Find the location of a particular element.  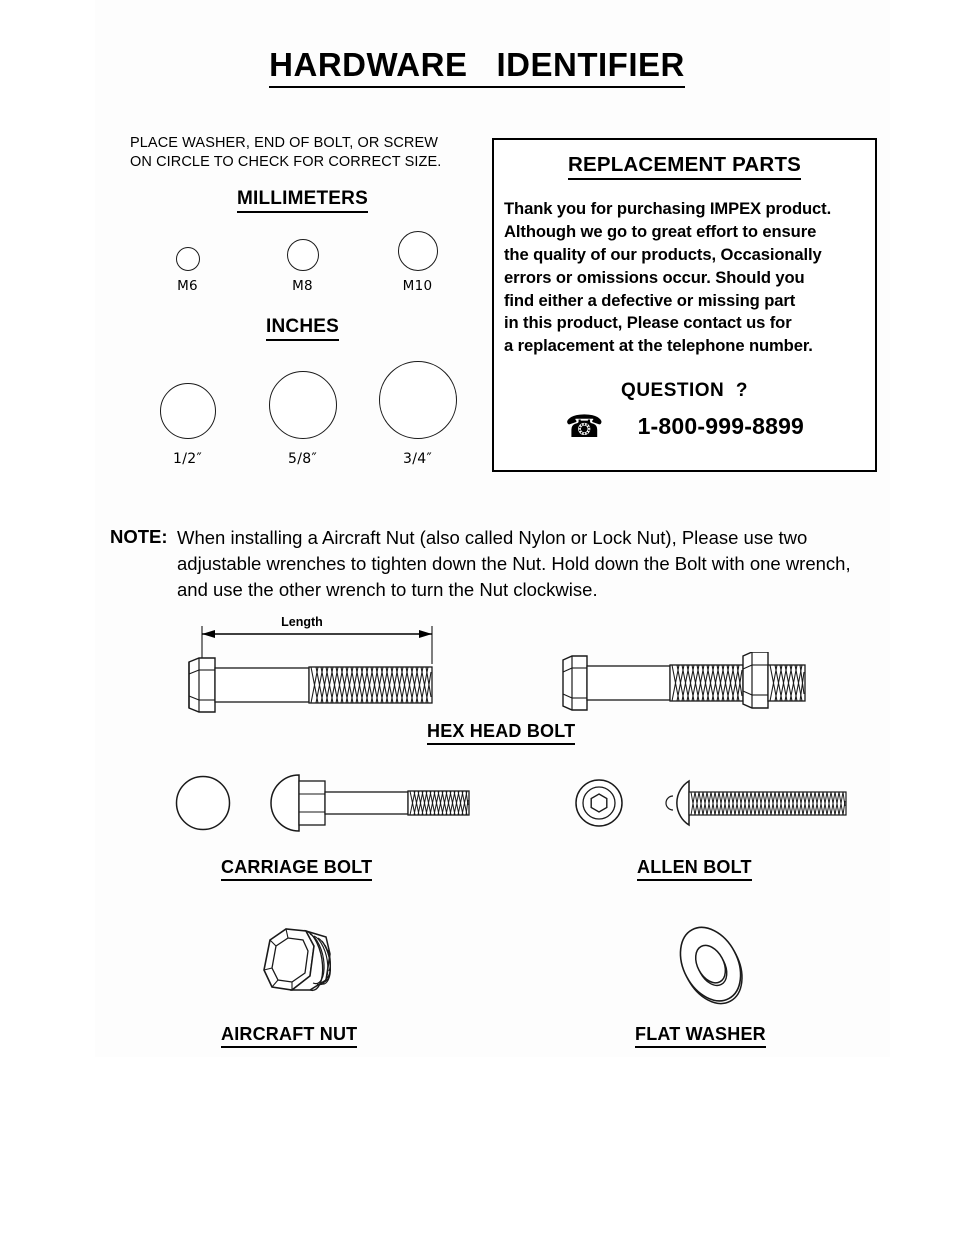

metric-circle-row: M6 M8 M10 is located at coordinates (302, 262).